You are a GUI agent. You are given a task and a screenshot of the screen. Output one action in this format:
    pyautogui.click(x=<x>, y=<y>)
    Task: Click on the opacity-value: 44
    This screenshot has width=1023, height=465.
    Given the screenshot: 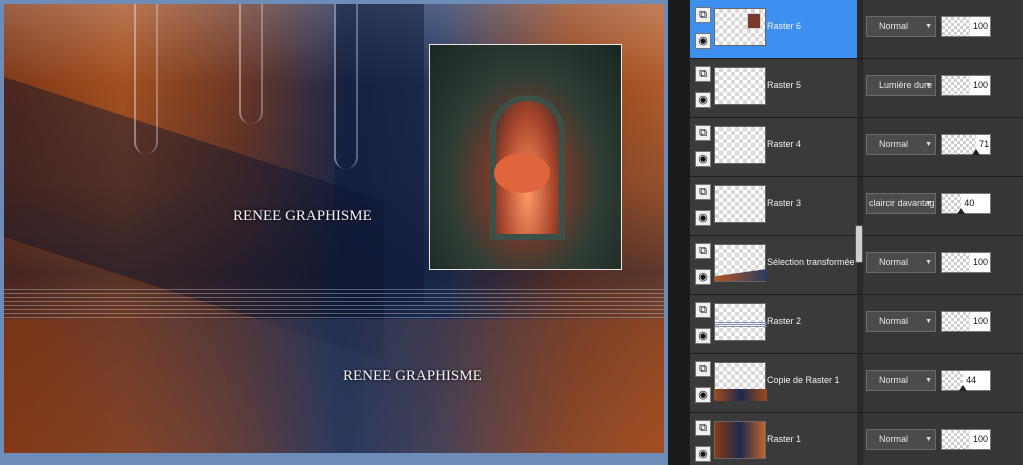 What is the action you would take?
    pyautogui.click(x=976, y=380)
    